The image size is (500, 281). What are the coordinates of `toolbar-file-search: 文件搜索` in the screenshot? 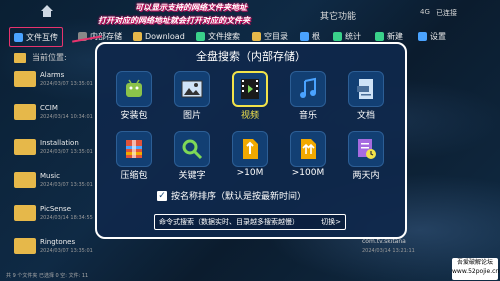 It's located at (218, 36).